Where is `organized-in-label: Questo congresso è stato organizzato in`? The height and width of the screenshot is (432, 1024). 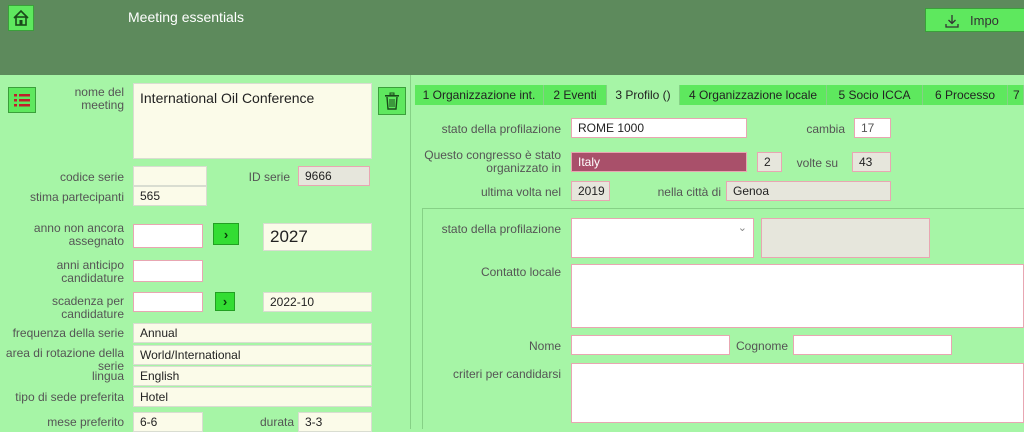
organized-in-label: Questo congresso è stato organizzato in is located at coordinates (492, 161).